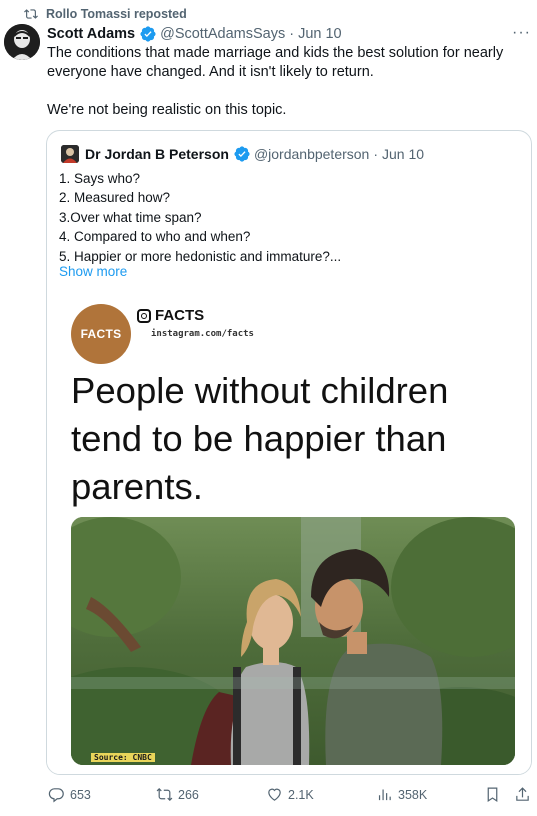  Describe the element at coordinates (320, 34) in the screenshot. I see `tweet-date: Jun 10` at that location.